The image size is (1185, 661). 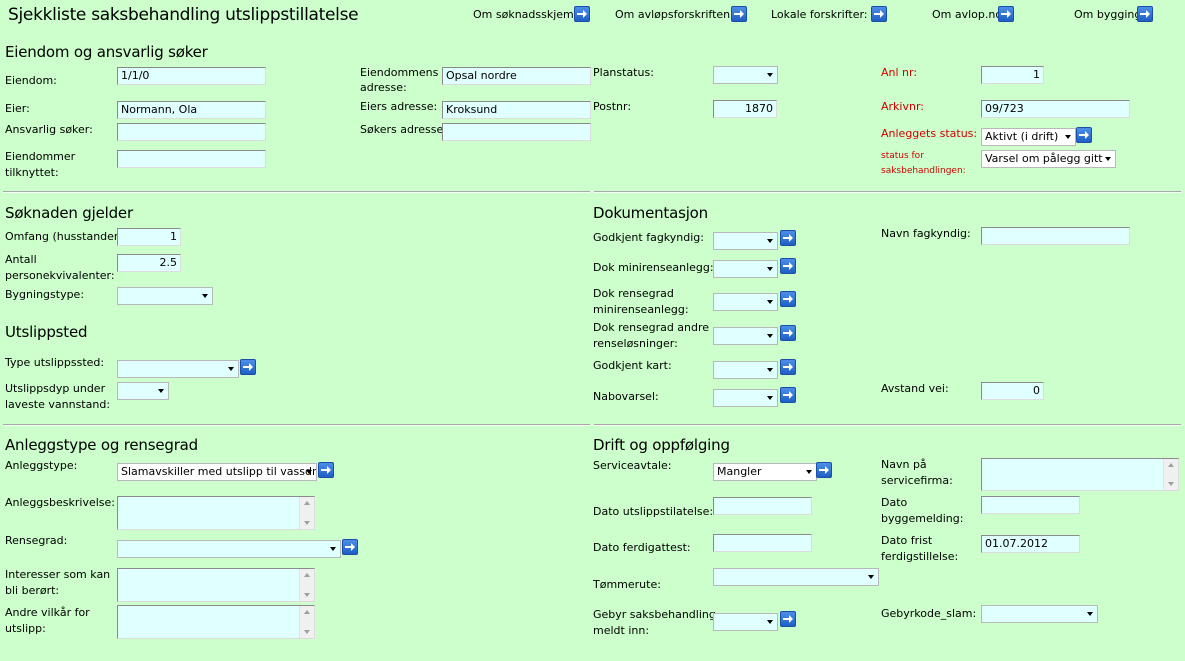 What do you see at coordinates (1055, 236) in the screenshot?
I see `navn-fagkyndig-field` at bounding box center [1055, 236].